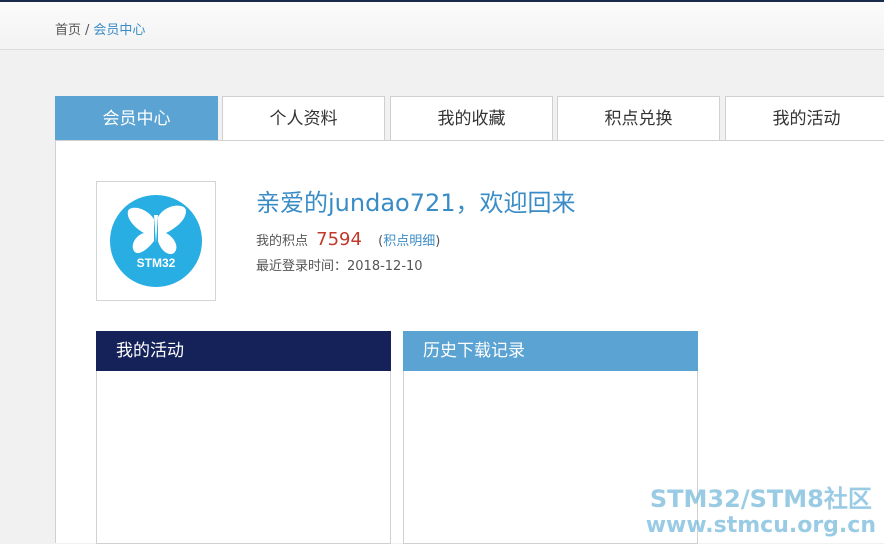 This screenshot has width=884, height=544. I want to click on breadcrumb-home: 首页, so click(68, 30).